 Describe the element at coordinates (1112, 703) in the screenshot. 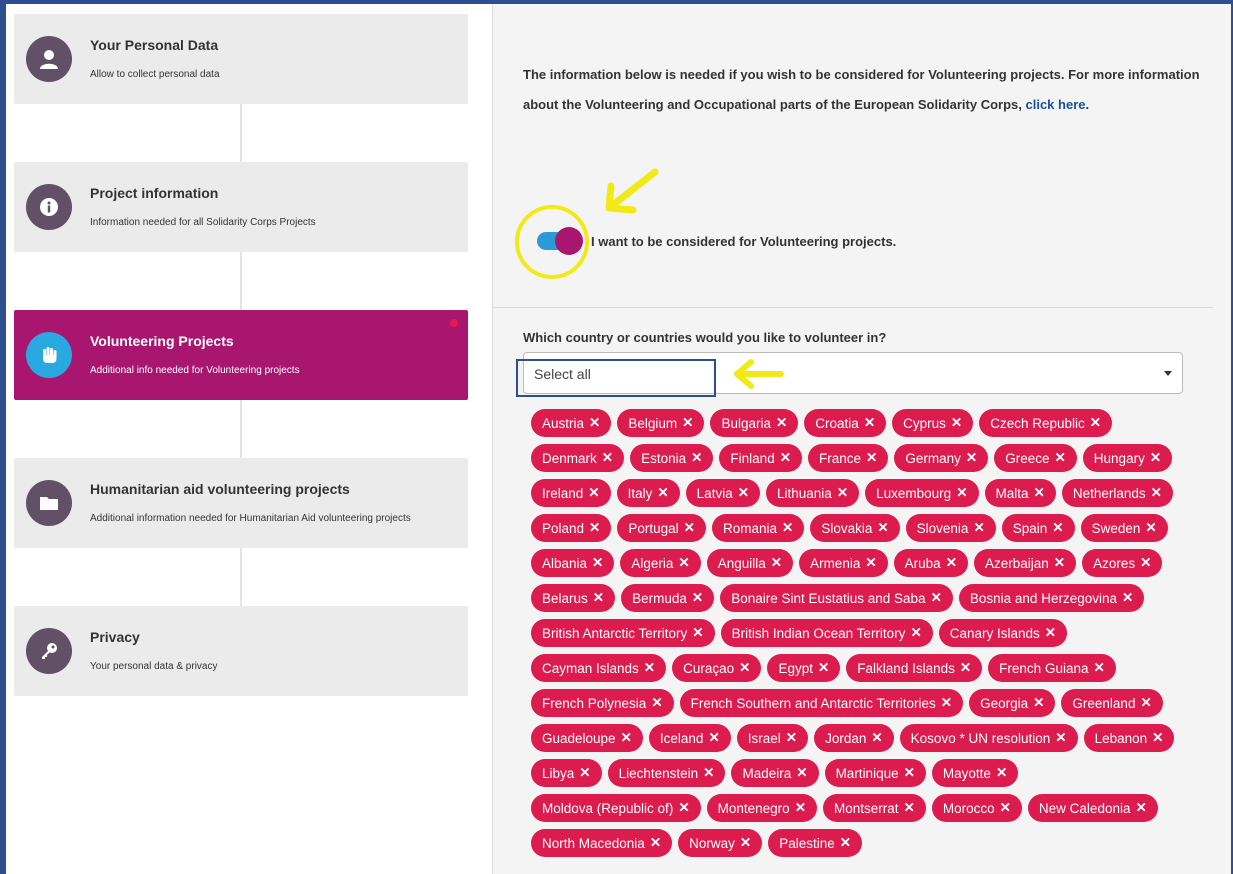

I see `country-tag: Greenland ✕` at that location.